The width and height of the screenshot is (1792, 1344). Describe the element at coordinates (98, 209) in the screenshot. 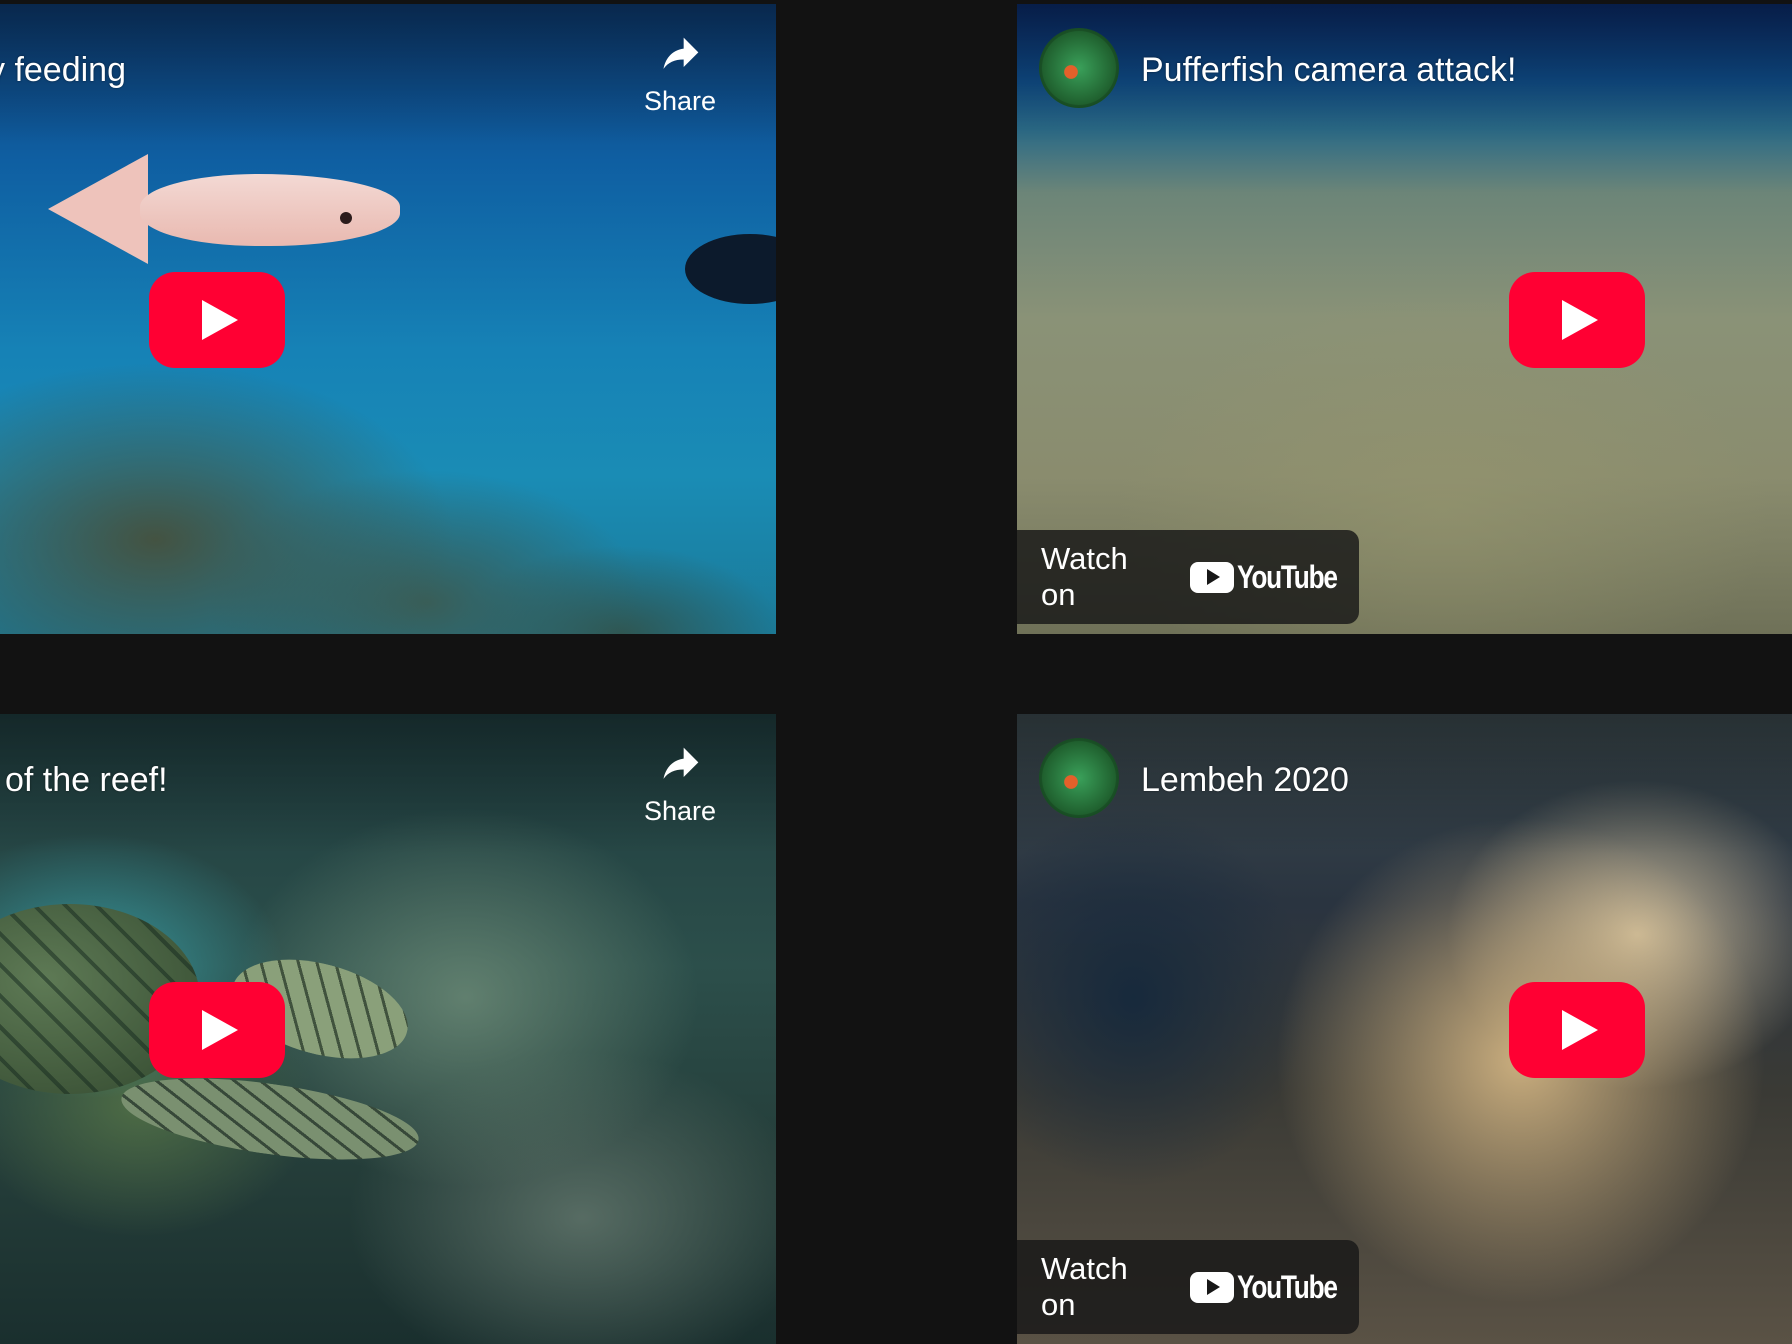

I see `fish-tail` at that location.